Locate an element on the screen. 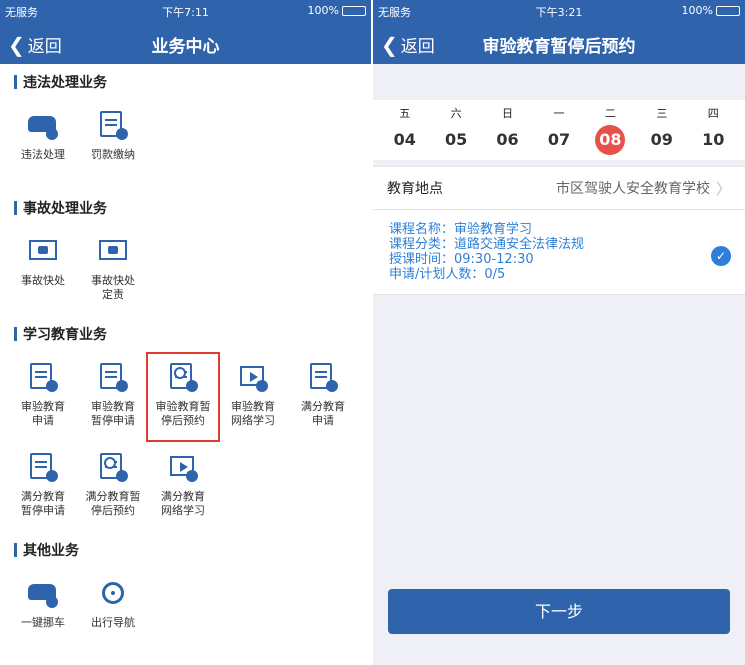 Image resolution: width=745 pixels, height=665 pixels. weekday-label: 日 is located at coordinates (508, 113).